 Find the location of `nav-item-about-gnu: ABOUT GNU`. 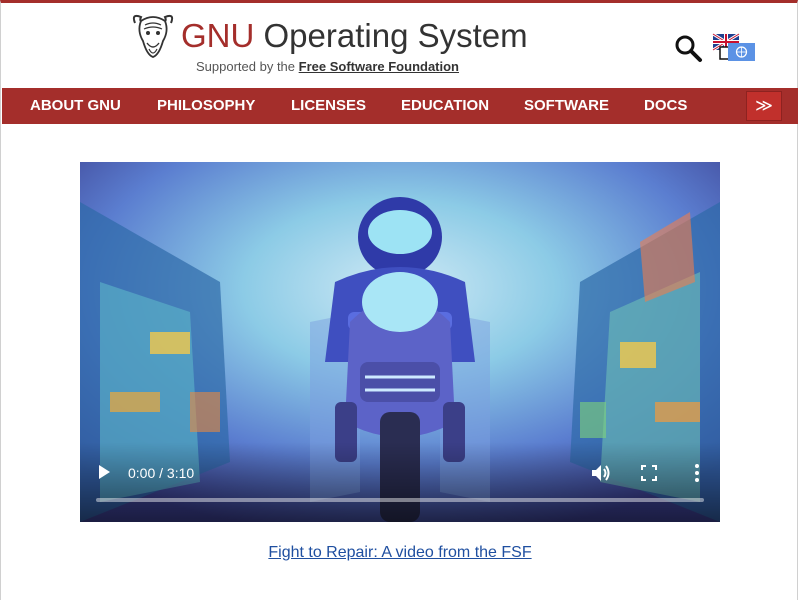

nav-item-about-gnu: ABOUT GNU is located at coordinates (75, 106).